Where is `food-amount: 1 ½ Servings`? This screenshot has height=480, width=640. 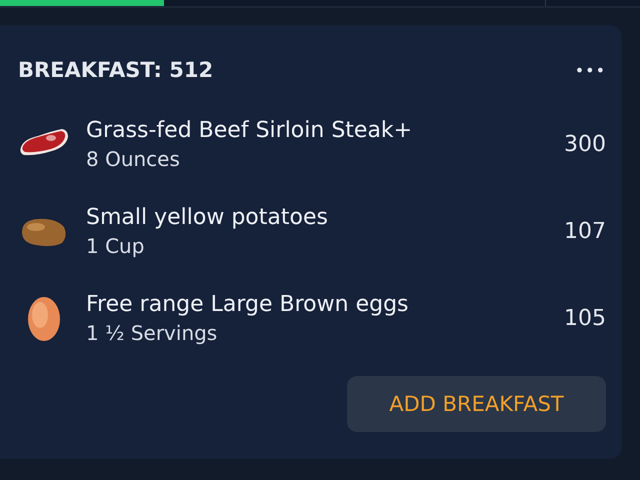
food-amount: 1 ½ Servings is located at coordinates (152, 333).